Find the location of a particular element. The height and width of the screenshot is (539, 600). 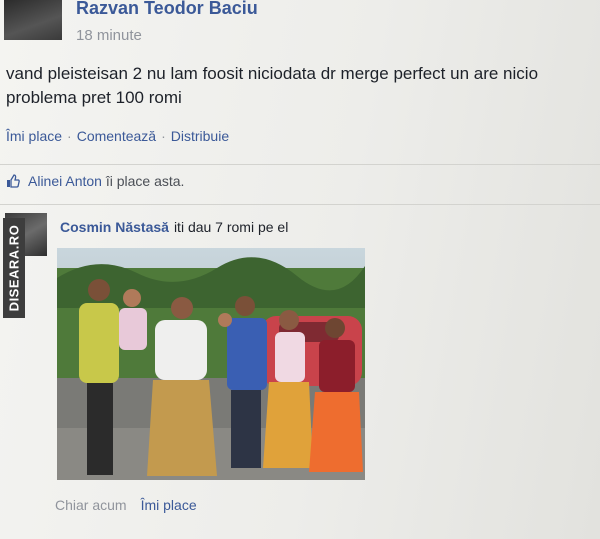

comment: Cosmin Năstasă iti dau 7 romi pe el is located at coordinates (174, 227).